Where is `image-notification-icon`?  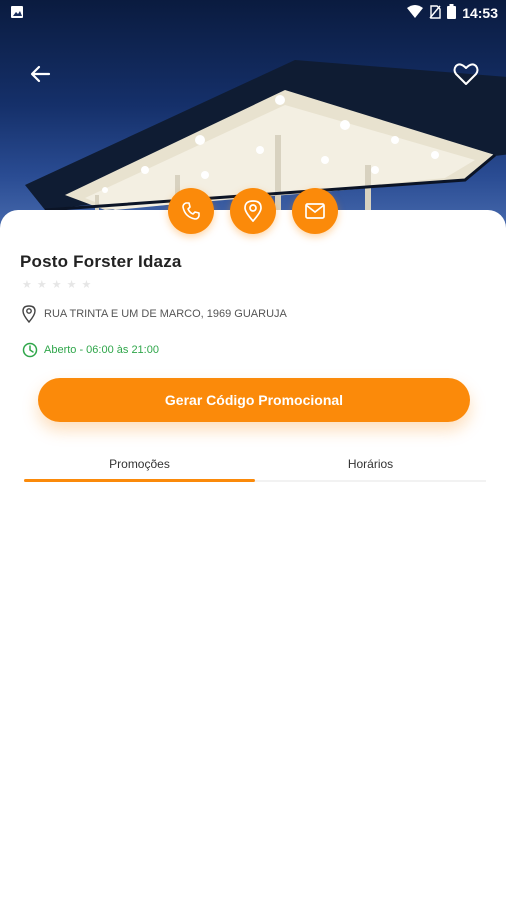
image-notification-icon is located at coordinates (17, 13).